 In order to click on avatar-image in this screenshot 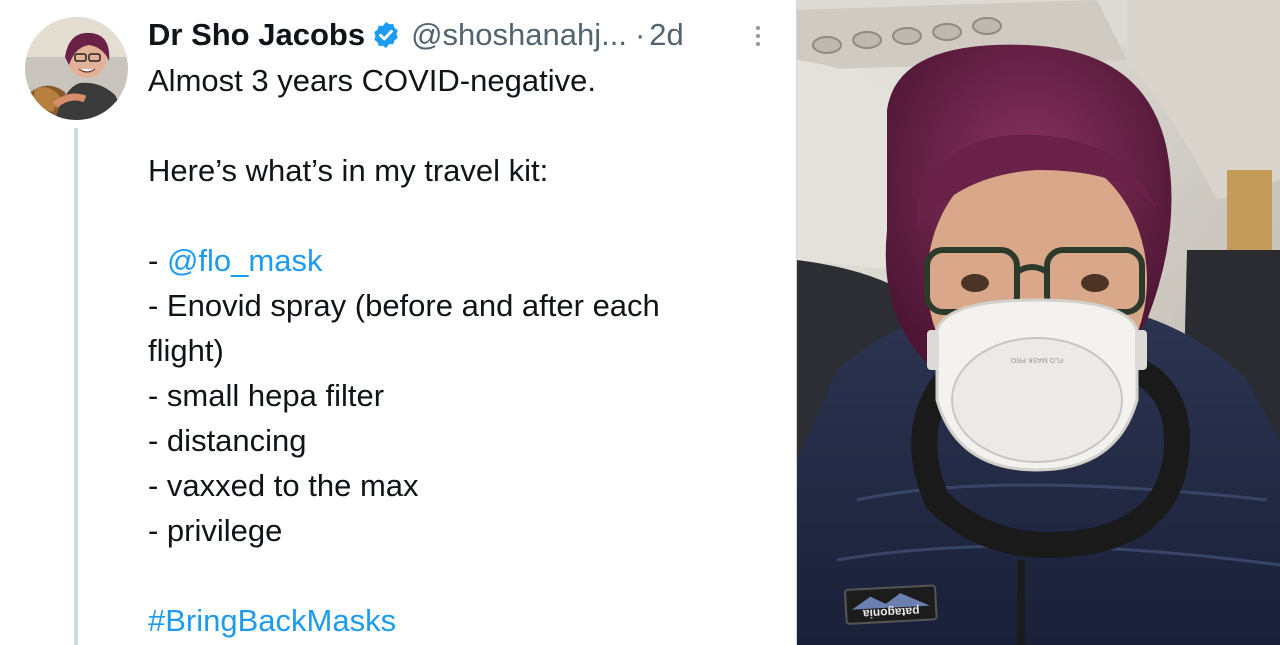, I will do `click(76, 68)`.